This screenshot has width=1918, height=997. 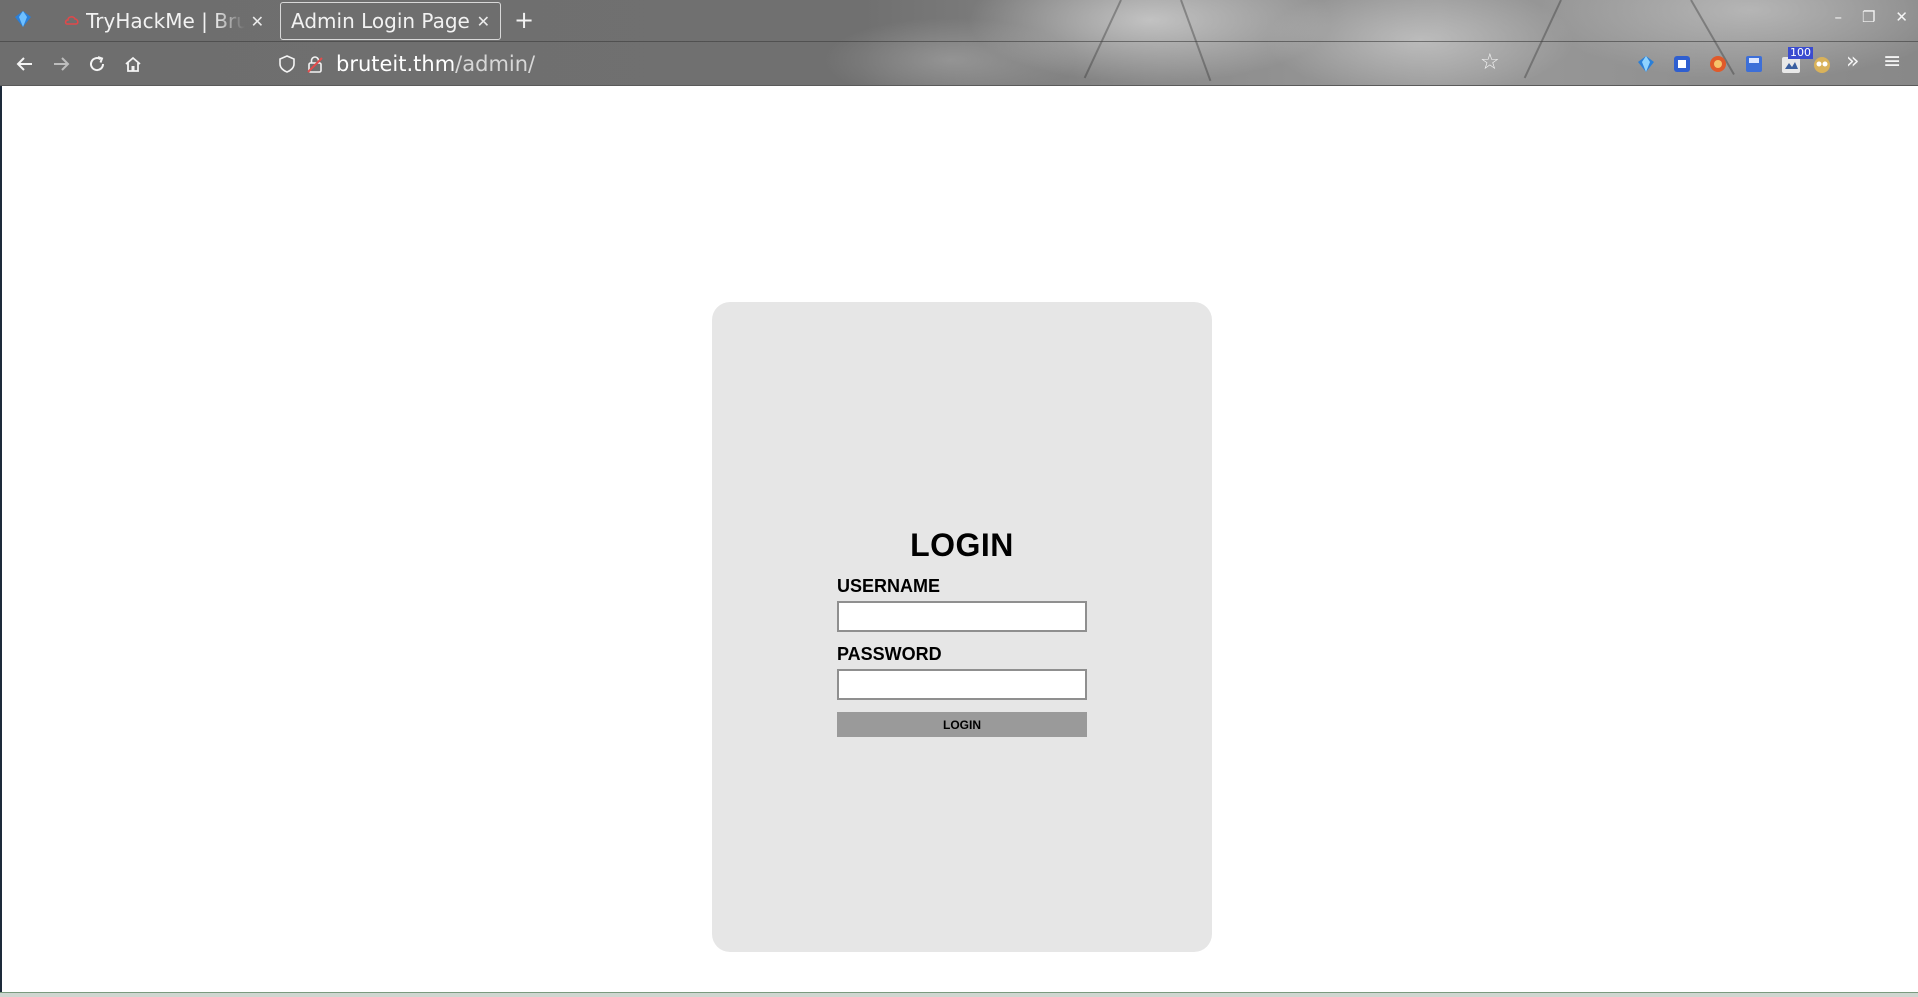 What do you see at coordinates (889, 586) in the screenshot?
I see `username-label: USERNAME` at bounding box center [889, 586].